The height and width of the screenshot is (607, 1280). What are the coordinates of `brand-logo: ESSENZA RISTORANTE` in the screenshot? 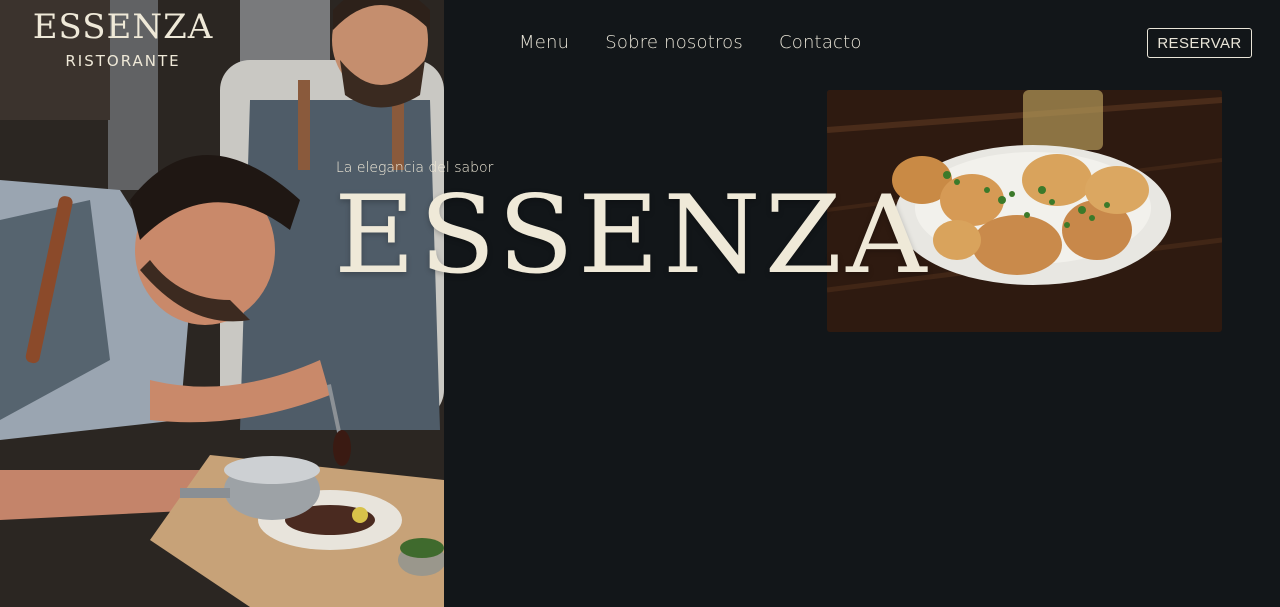 It's located at (123, 39).